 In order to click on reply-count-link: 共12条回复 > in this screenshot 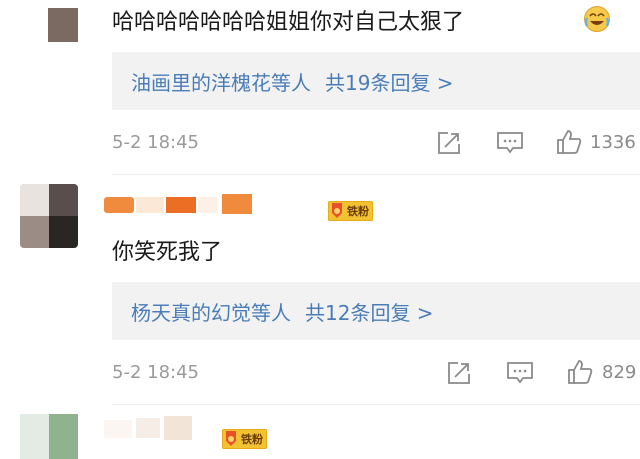, I will do `click(369, 311)`.